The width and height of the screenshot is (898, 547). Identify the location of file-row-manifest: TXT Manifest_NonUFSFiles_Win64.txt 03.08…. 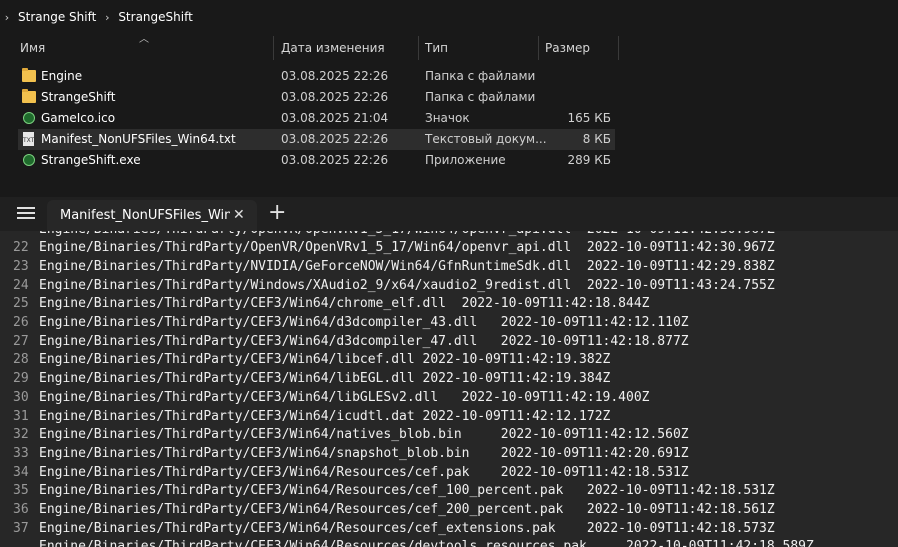
(316, 139).